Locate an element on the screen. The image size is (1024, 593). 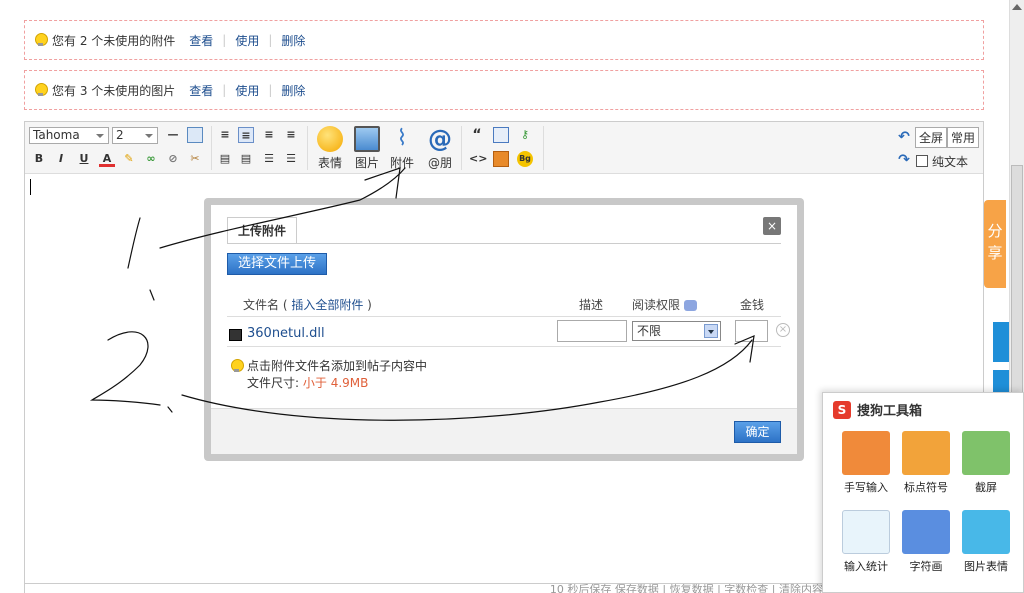
tool-label: 字符画 is located at coordinates (926, 566).